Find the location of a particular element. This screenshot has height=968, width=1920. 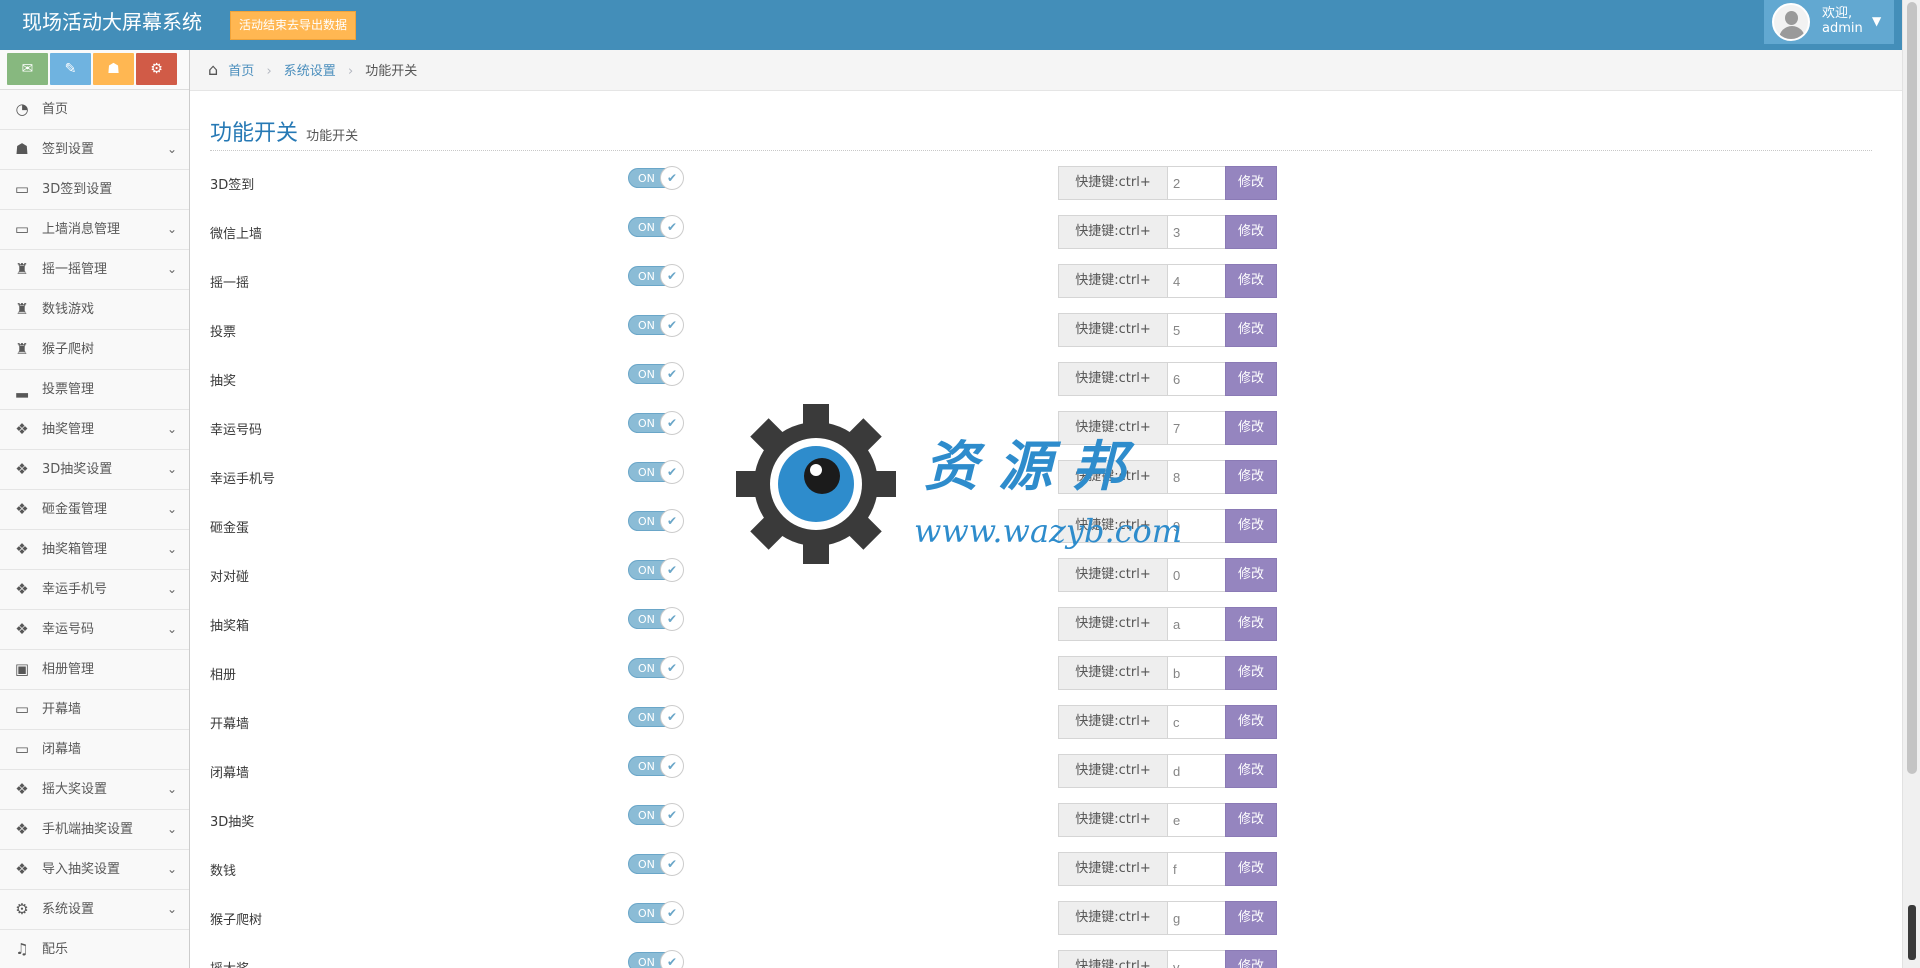

avatar is located at coordinates (1791, 22).